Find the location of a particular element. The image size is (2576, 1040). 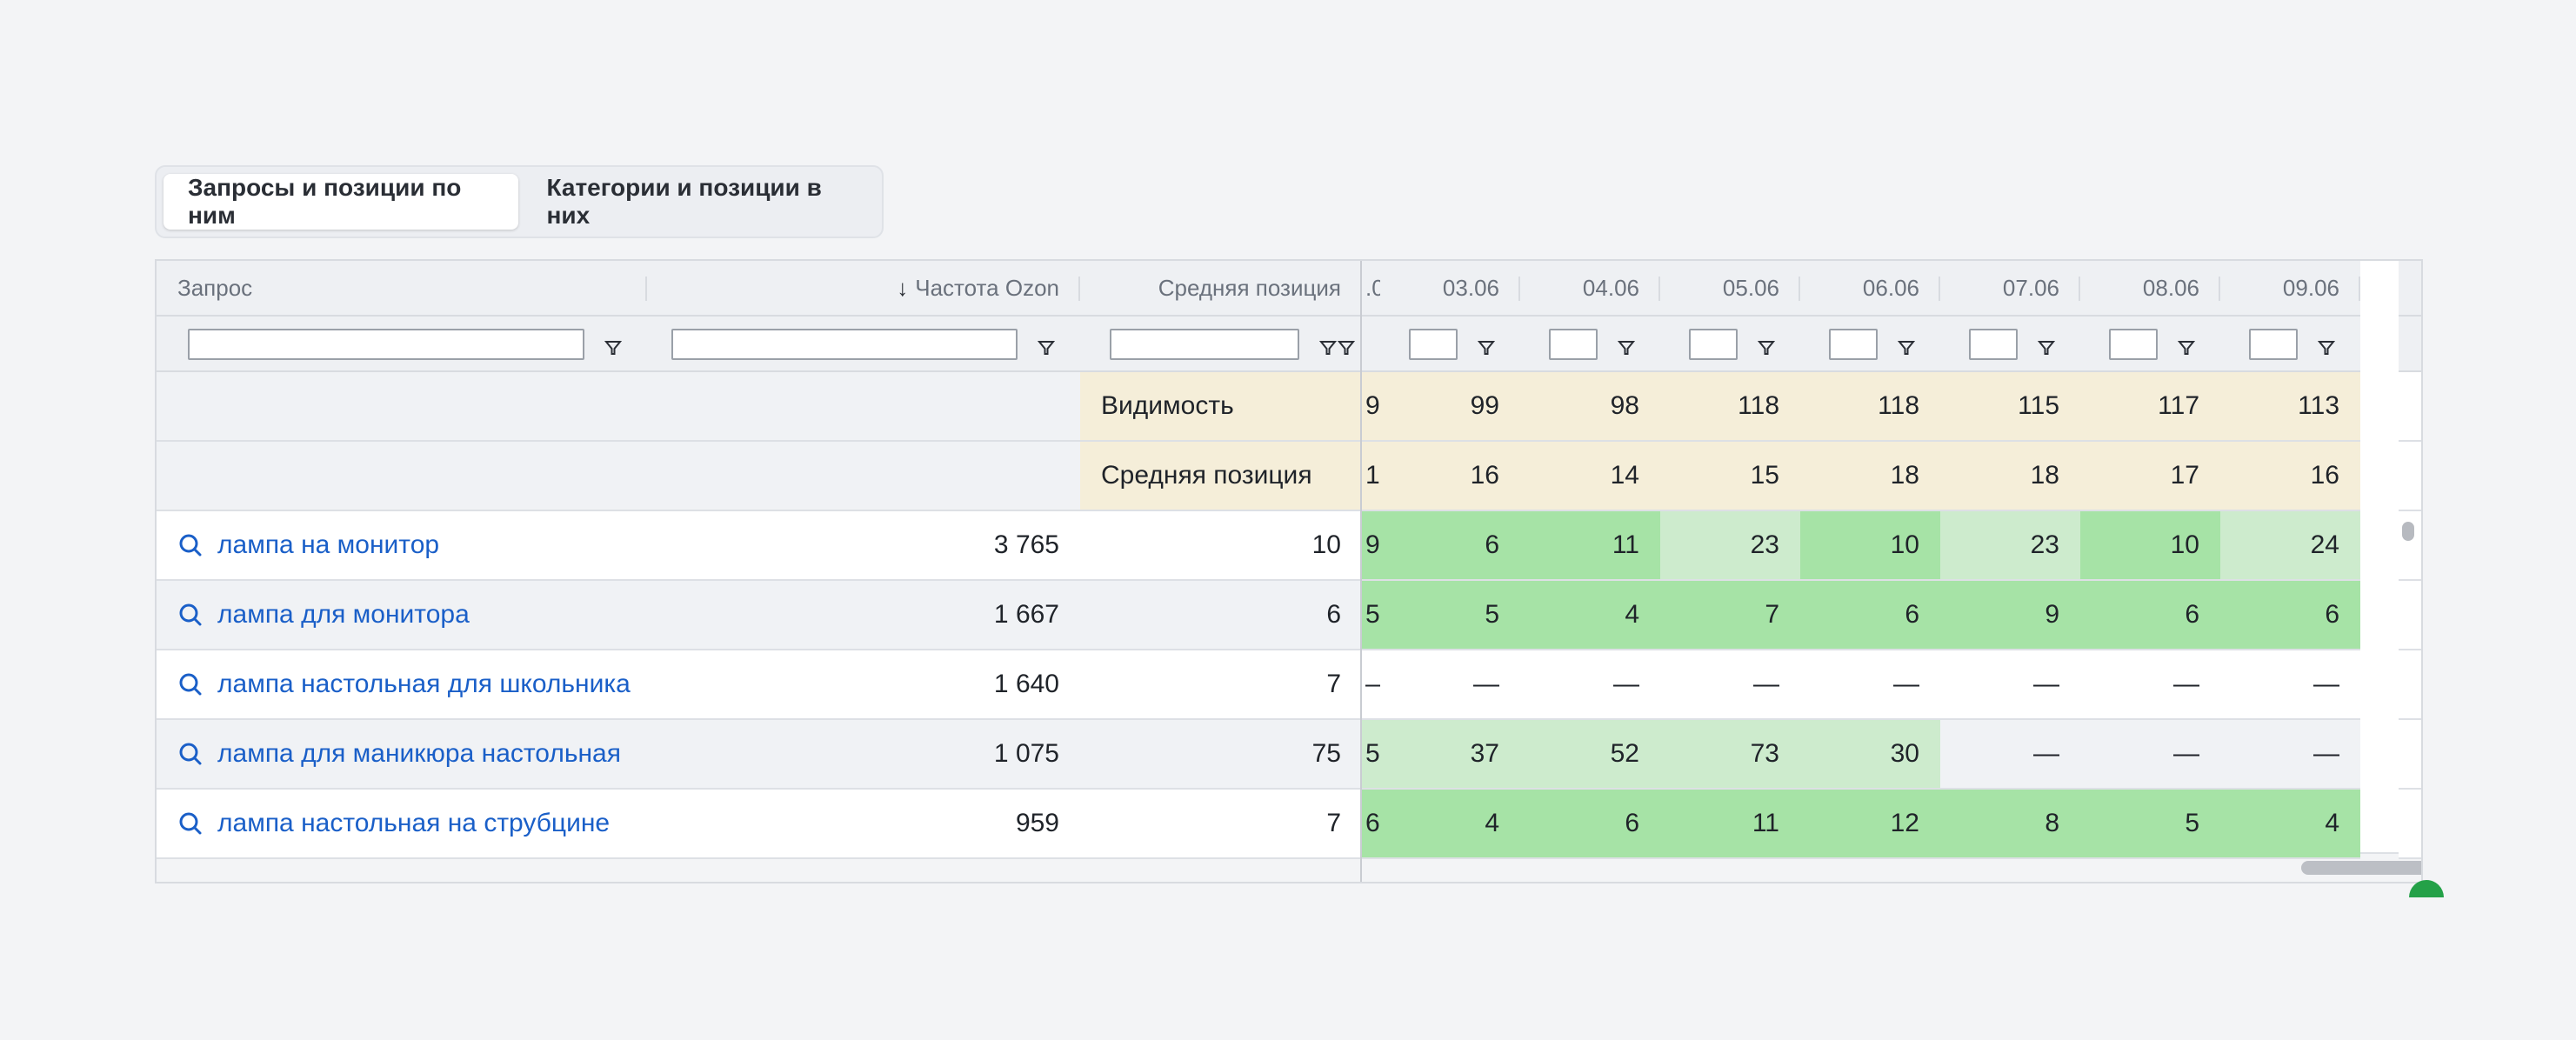

visibility-row-label: Видимость is located at coordinates (1221, 407).